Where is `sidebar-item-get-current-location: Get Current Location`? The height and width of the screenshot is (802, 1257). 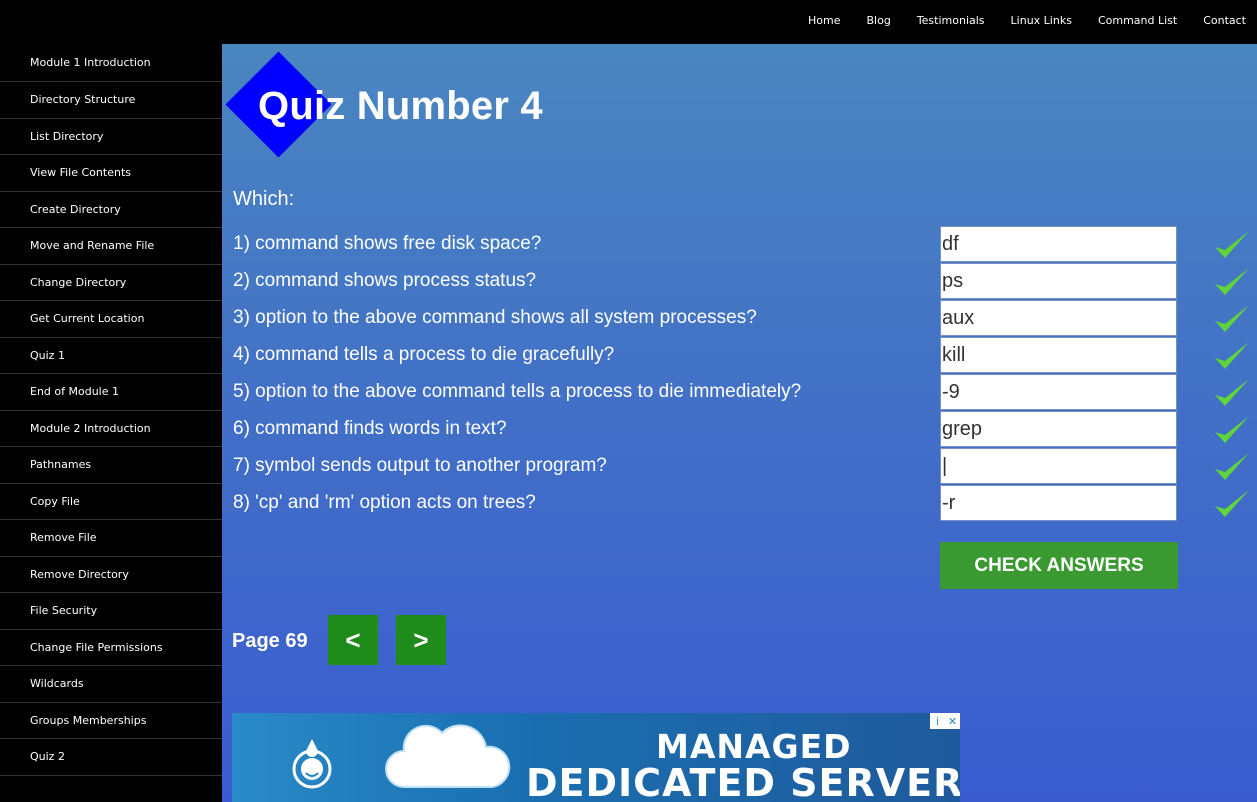 sidebar-item-get-current-location: Get Current Location is located at coordinates (111, 319).